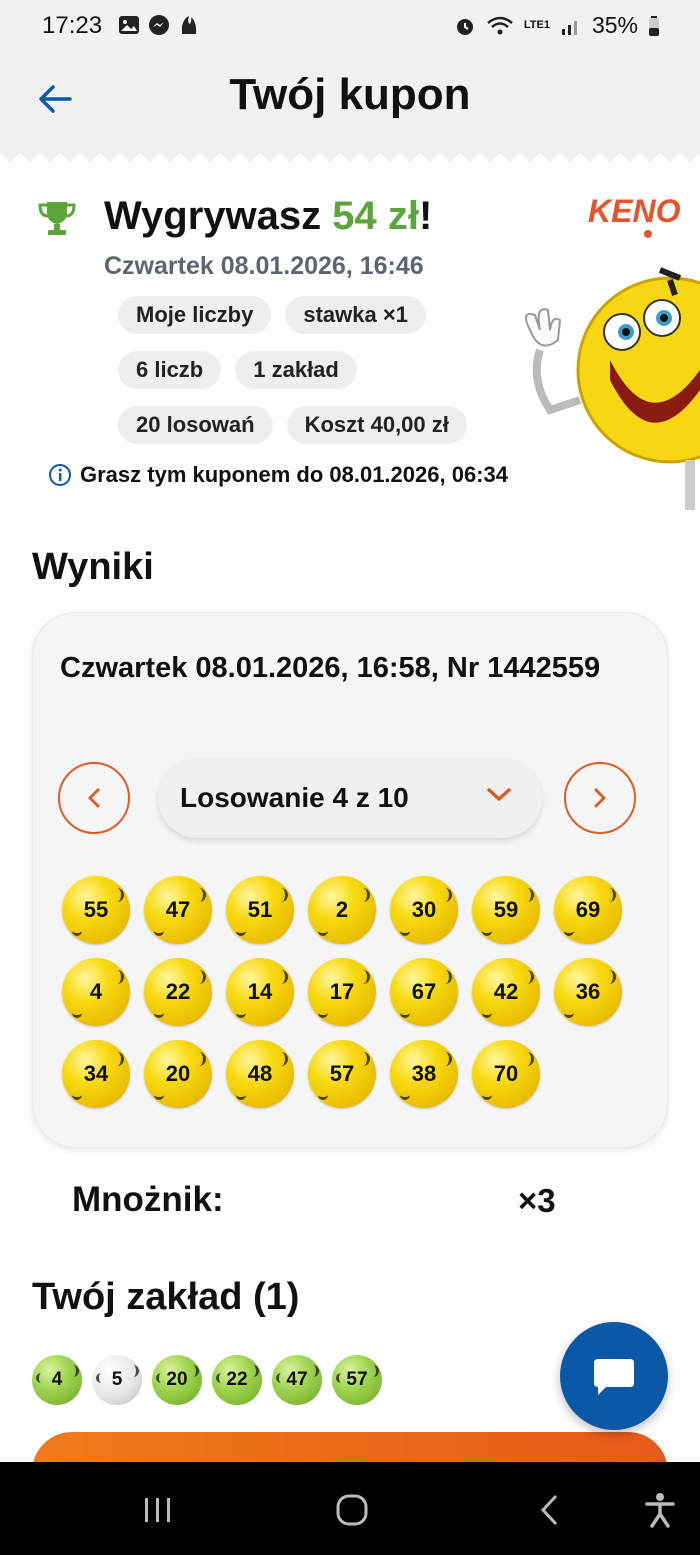 This screenshot has height=1555, width=700. I want to click on win-headline: Wygrywasz 54 zł!, so click(268, 216).